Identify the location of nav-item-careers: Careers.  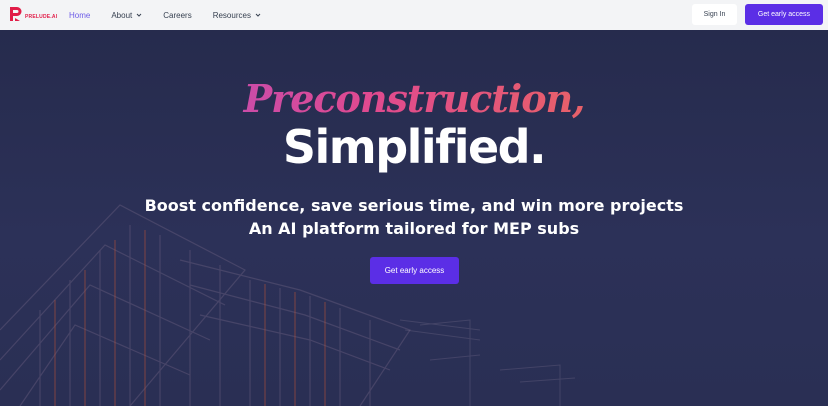
(177, 15).